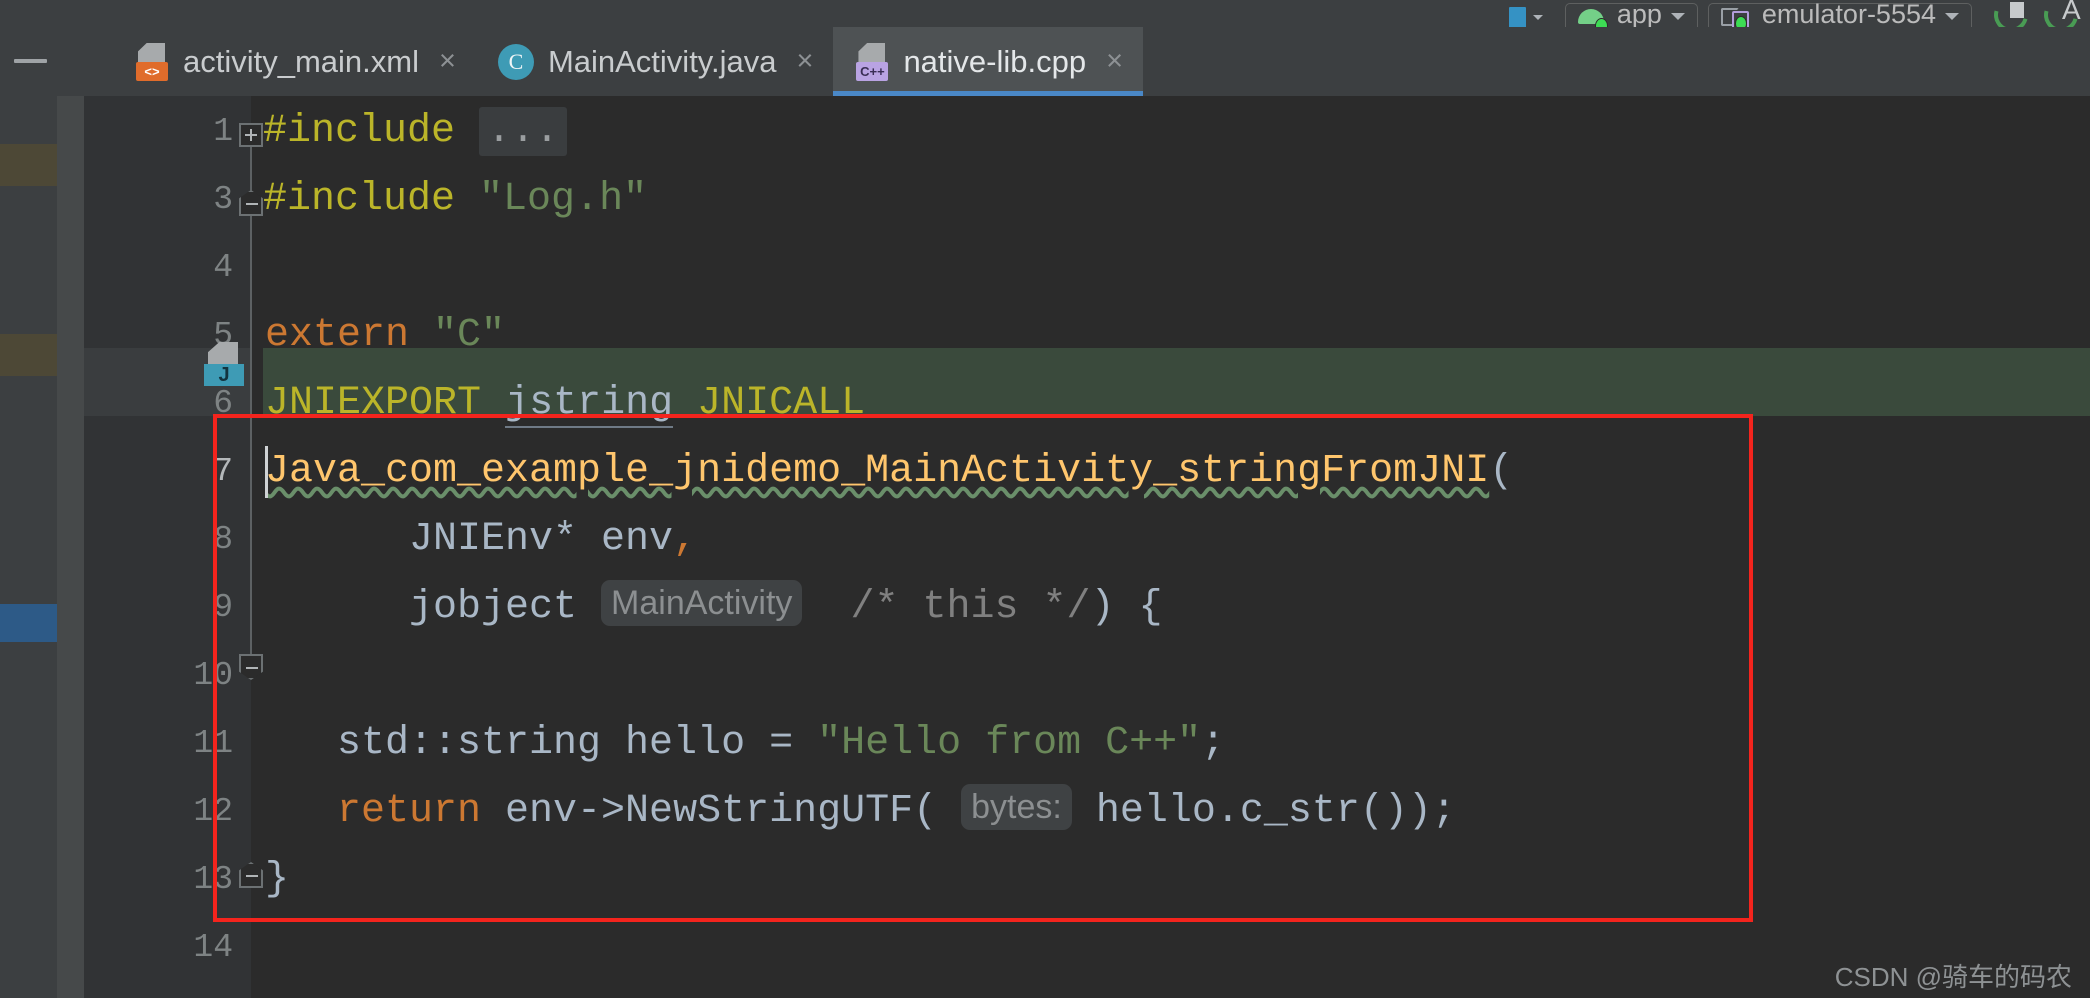 Image resolution: width=2090 pixels, height=998 pixels. I want to click on fold-expand-icon, so click(251, 135).